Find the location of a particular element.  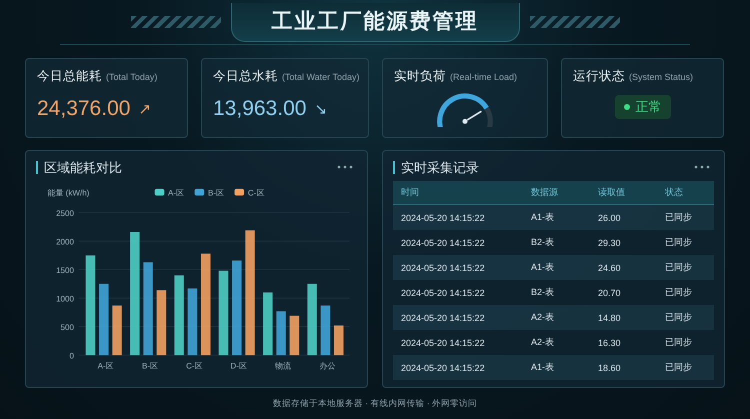

table-cell-text: 29.30 is located at coordinates (610, 243).